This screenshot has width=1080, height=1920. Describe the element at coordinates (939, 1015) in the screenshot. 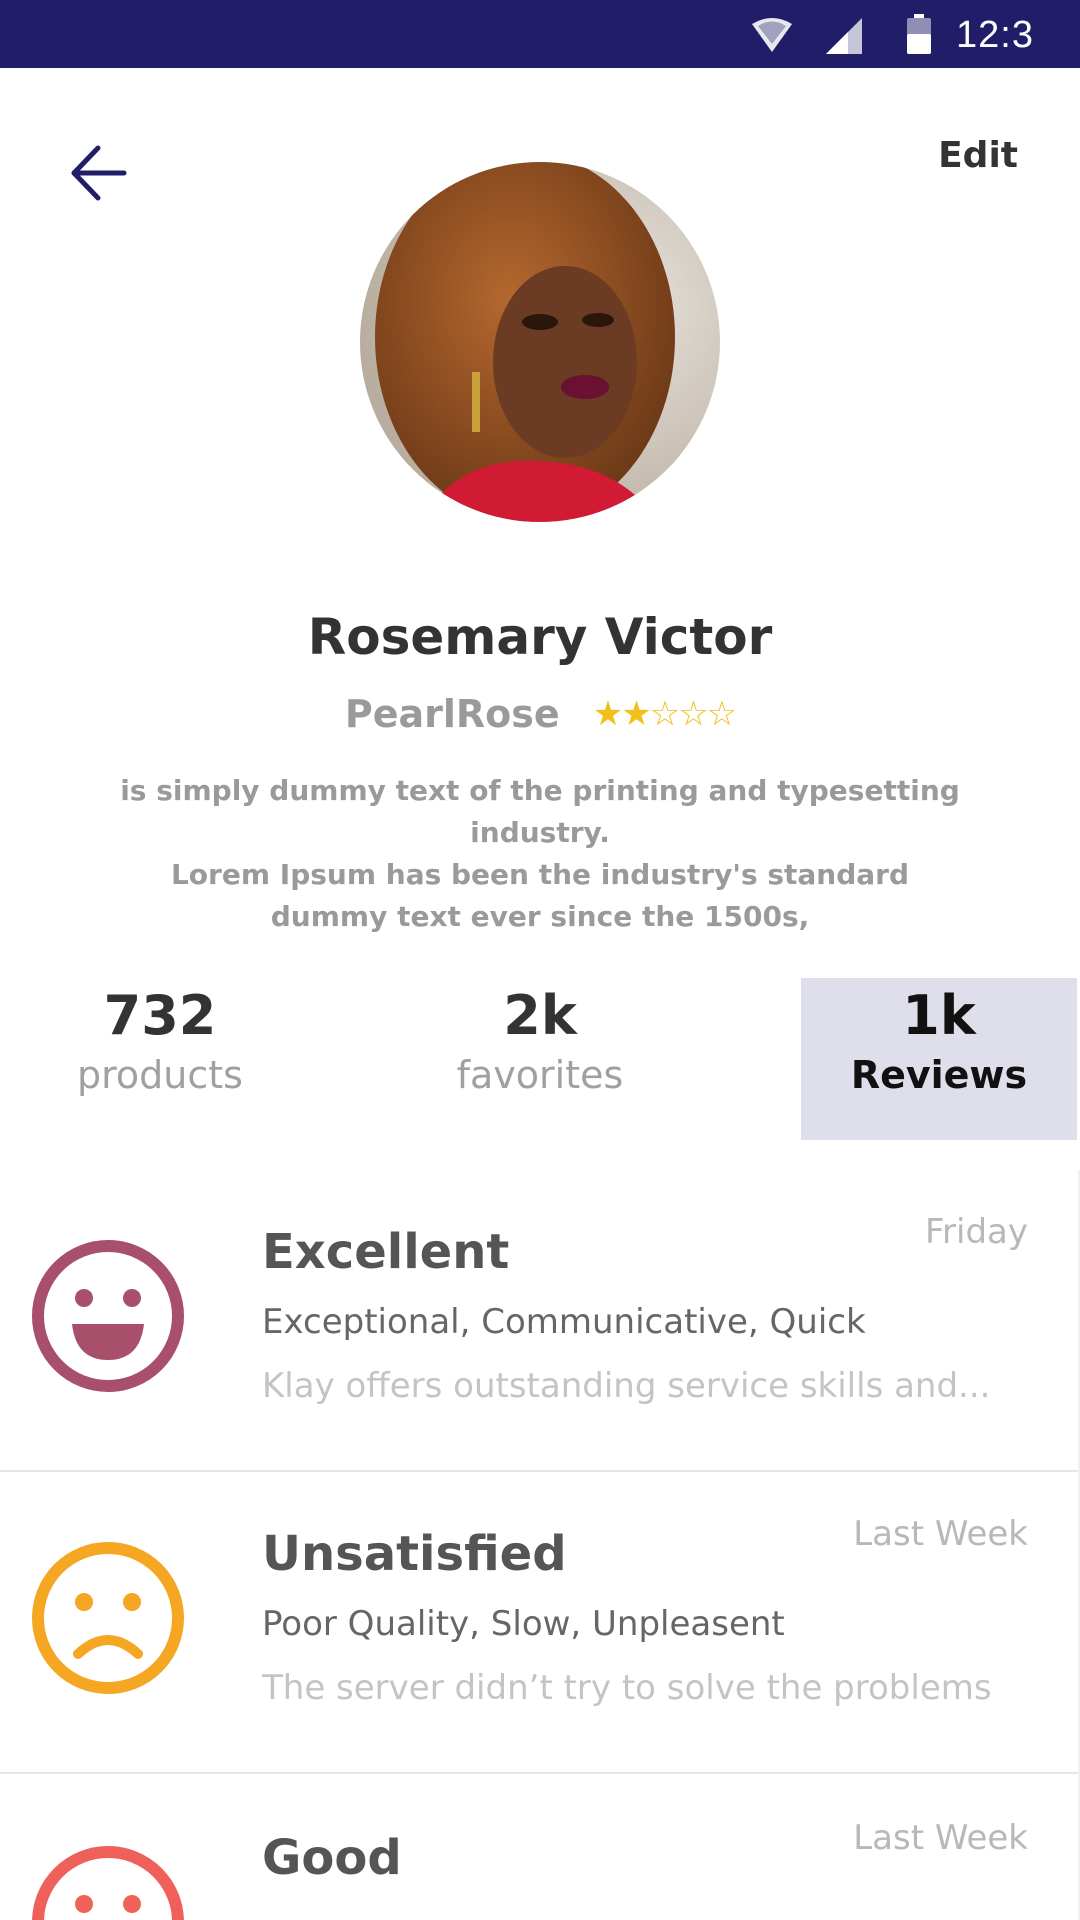

I see `reviews-count: 1k` at that location.